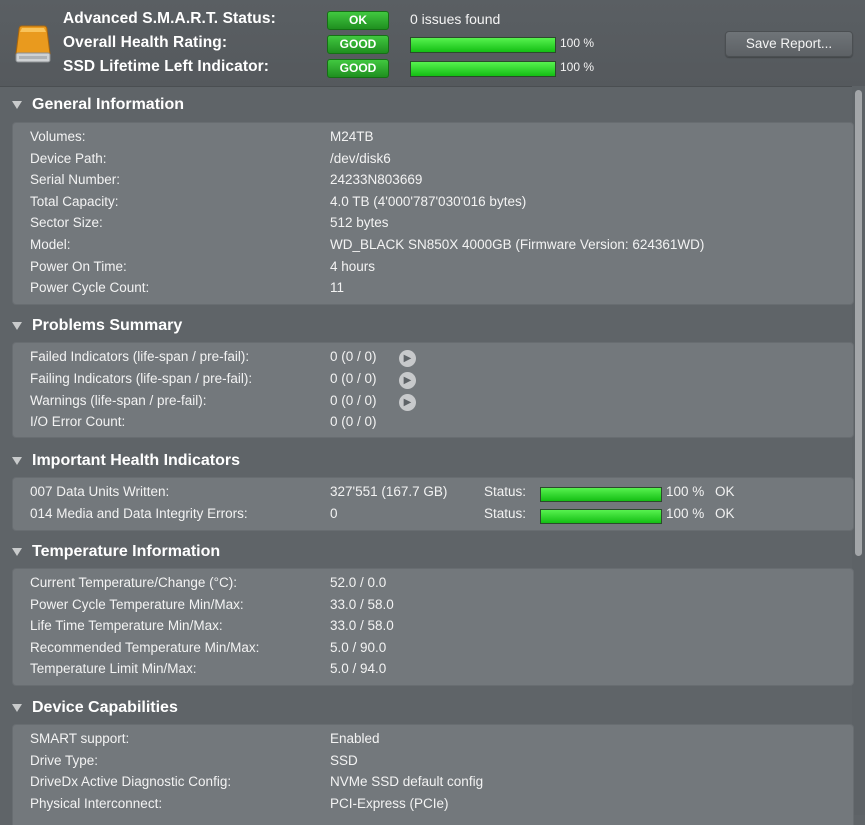 The width and height of the screenshot is (865, 825). What do you see at coordinates (577, 43) in the screenshot?
I see `health-rating-percent: 100 %` at bounding box center [577, 43].